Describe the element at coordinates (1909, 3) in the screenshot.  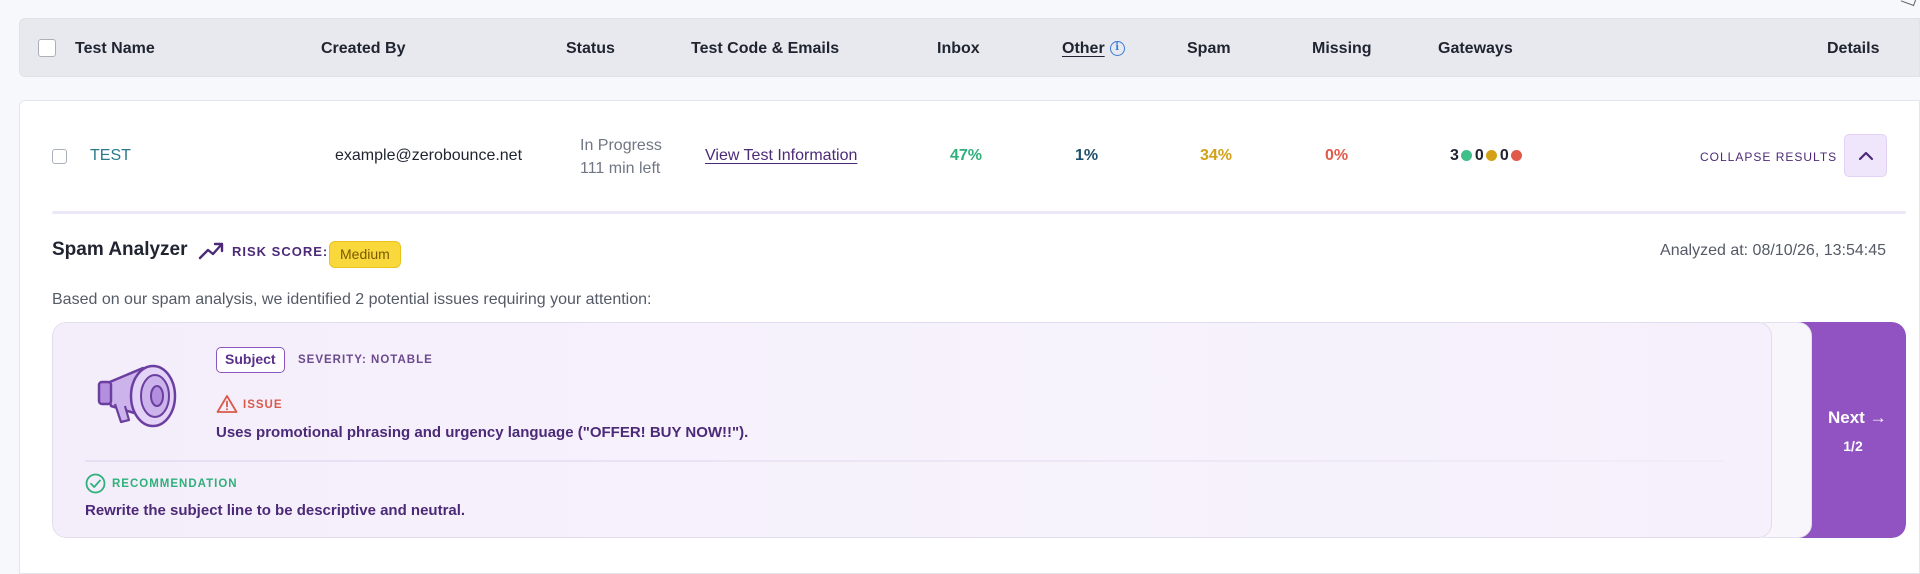
I see `corner-fragment` at that location.